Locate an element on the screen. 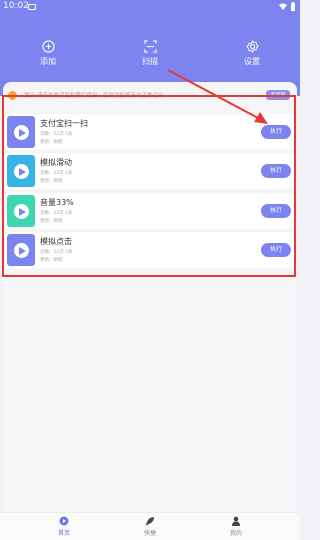 This screenshot has width=320, height=540. scan-icon is located at coordinates (150, 46).